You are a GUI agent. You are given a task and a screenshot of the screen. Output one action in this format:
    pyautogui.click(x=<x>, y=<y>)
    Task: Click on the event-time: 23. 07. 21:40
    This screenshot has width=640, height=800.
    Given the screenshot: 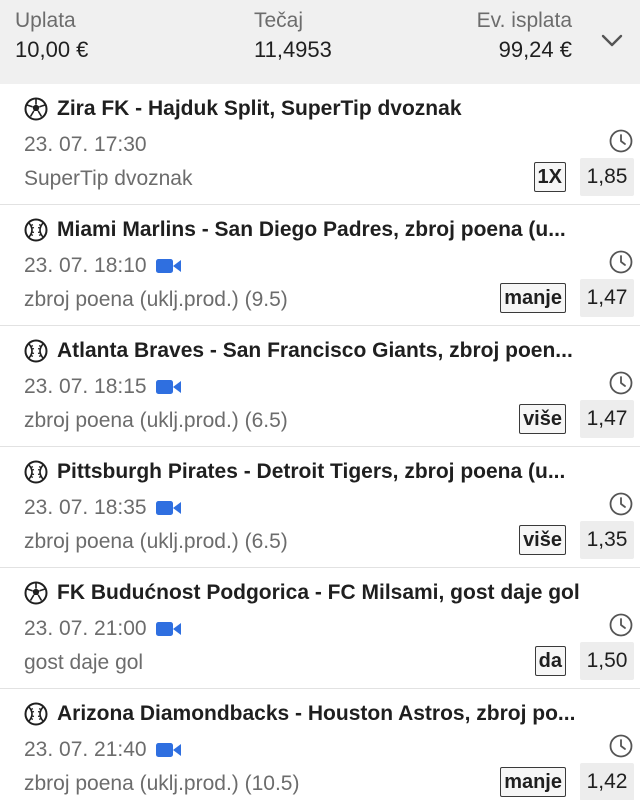 What is the action you would take?
    pyautogui.click(x=85, y=749)
    